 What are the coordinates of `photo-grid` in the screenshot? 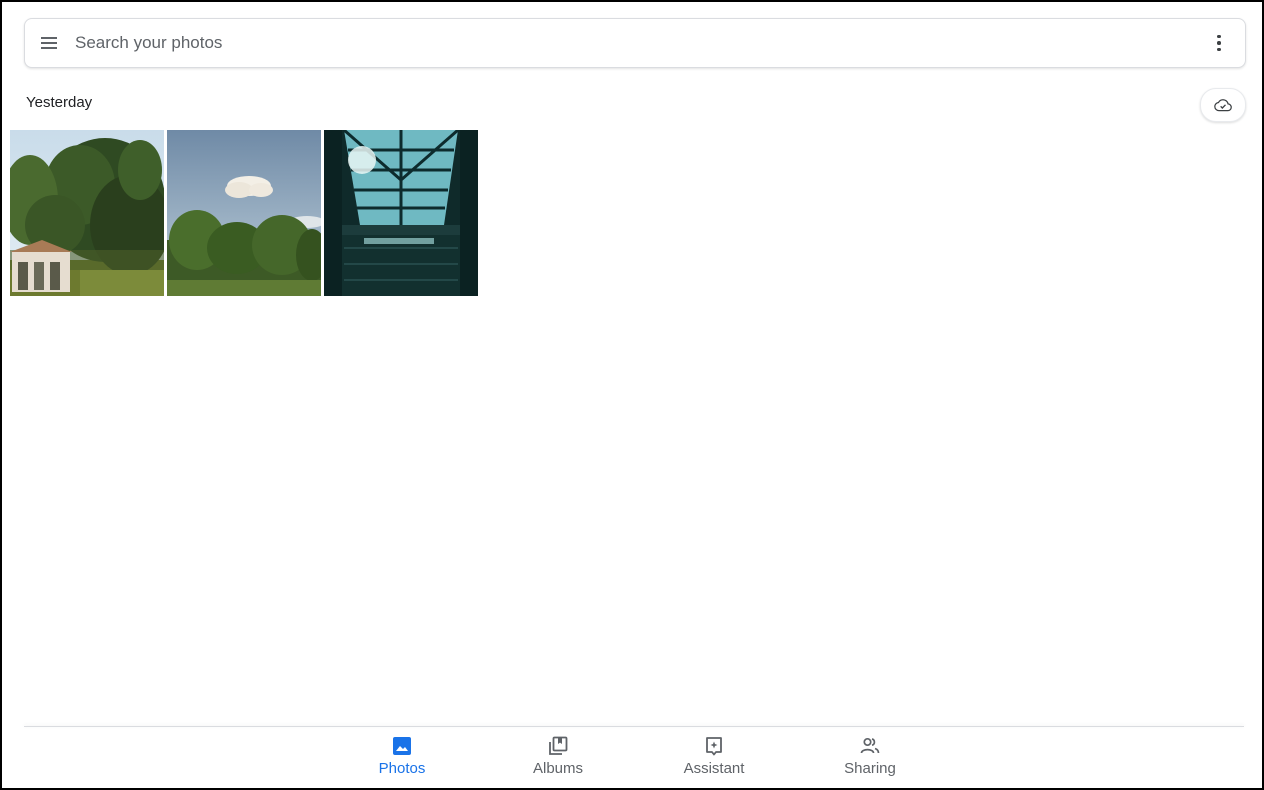 It's located at (244, 213).